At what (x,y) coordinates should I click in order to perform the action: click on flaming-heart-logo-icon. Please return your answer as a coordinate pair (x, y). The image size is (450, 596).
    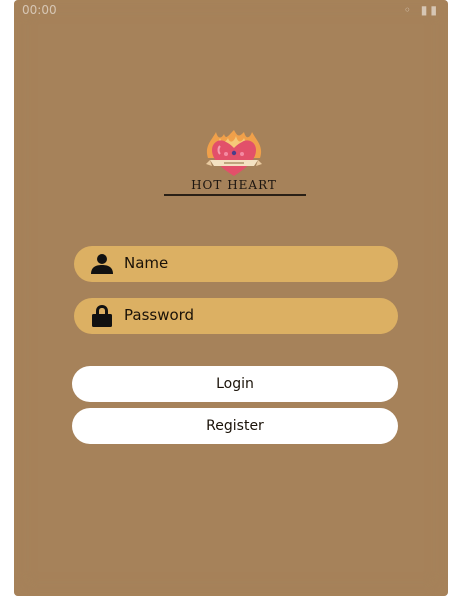
    Looking at the image, I should click on (234, 153).